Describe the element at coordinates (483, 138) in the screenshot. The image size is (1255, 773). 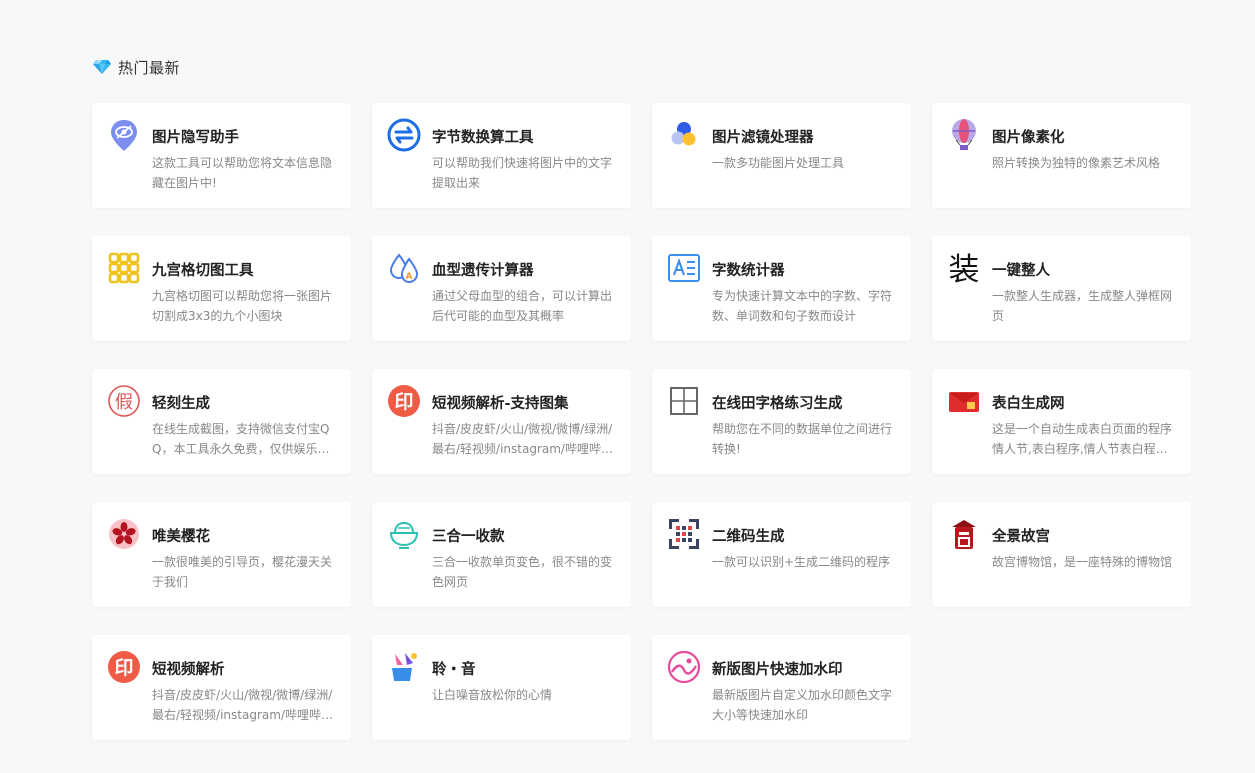
I see `tool-card-title: 字节数换算工具` at that location.